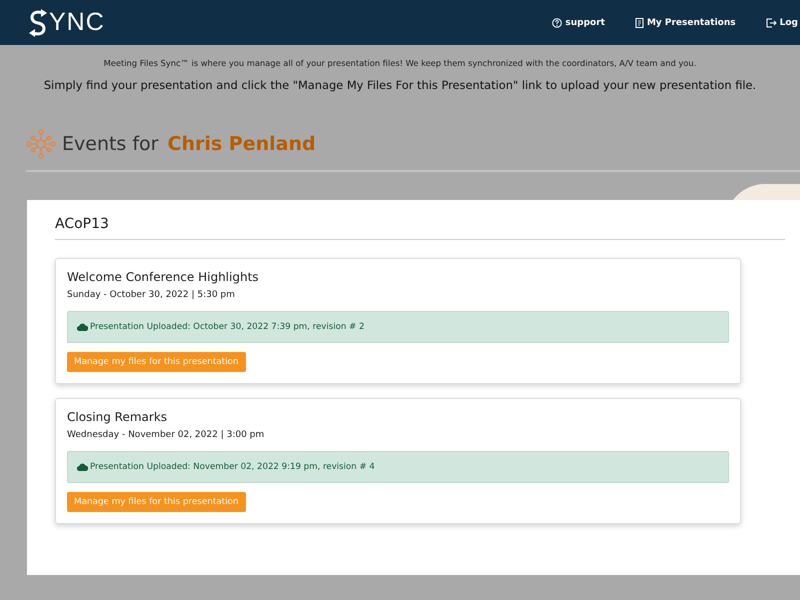  What do you see at coordinates (685, 23) in the screenshot?
I see `nav-link: My Presentations` at bounding box center [685, 23].